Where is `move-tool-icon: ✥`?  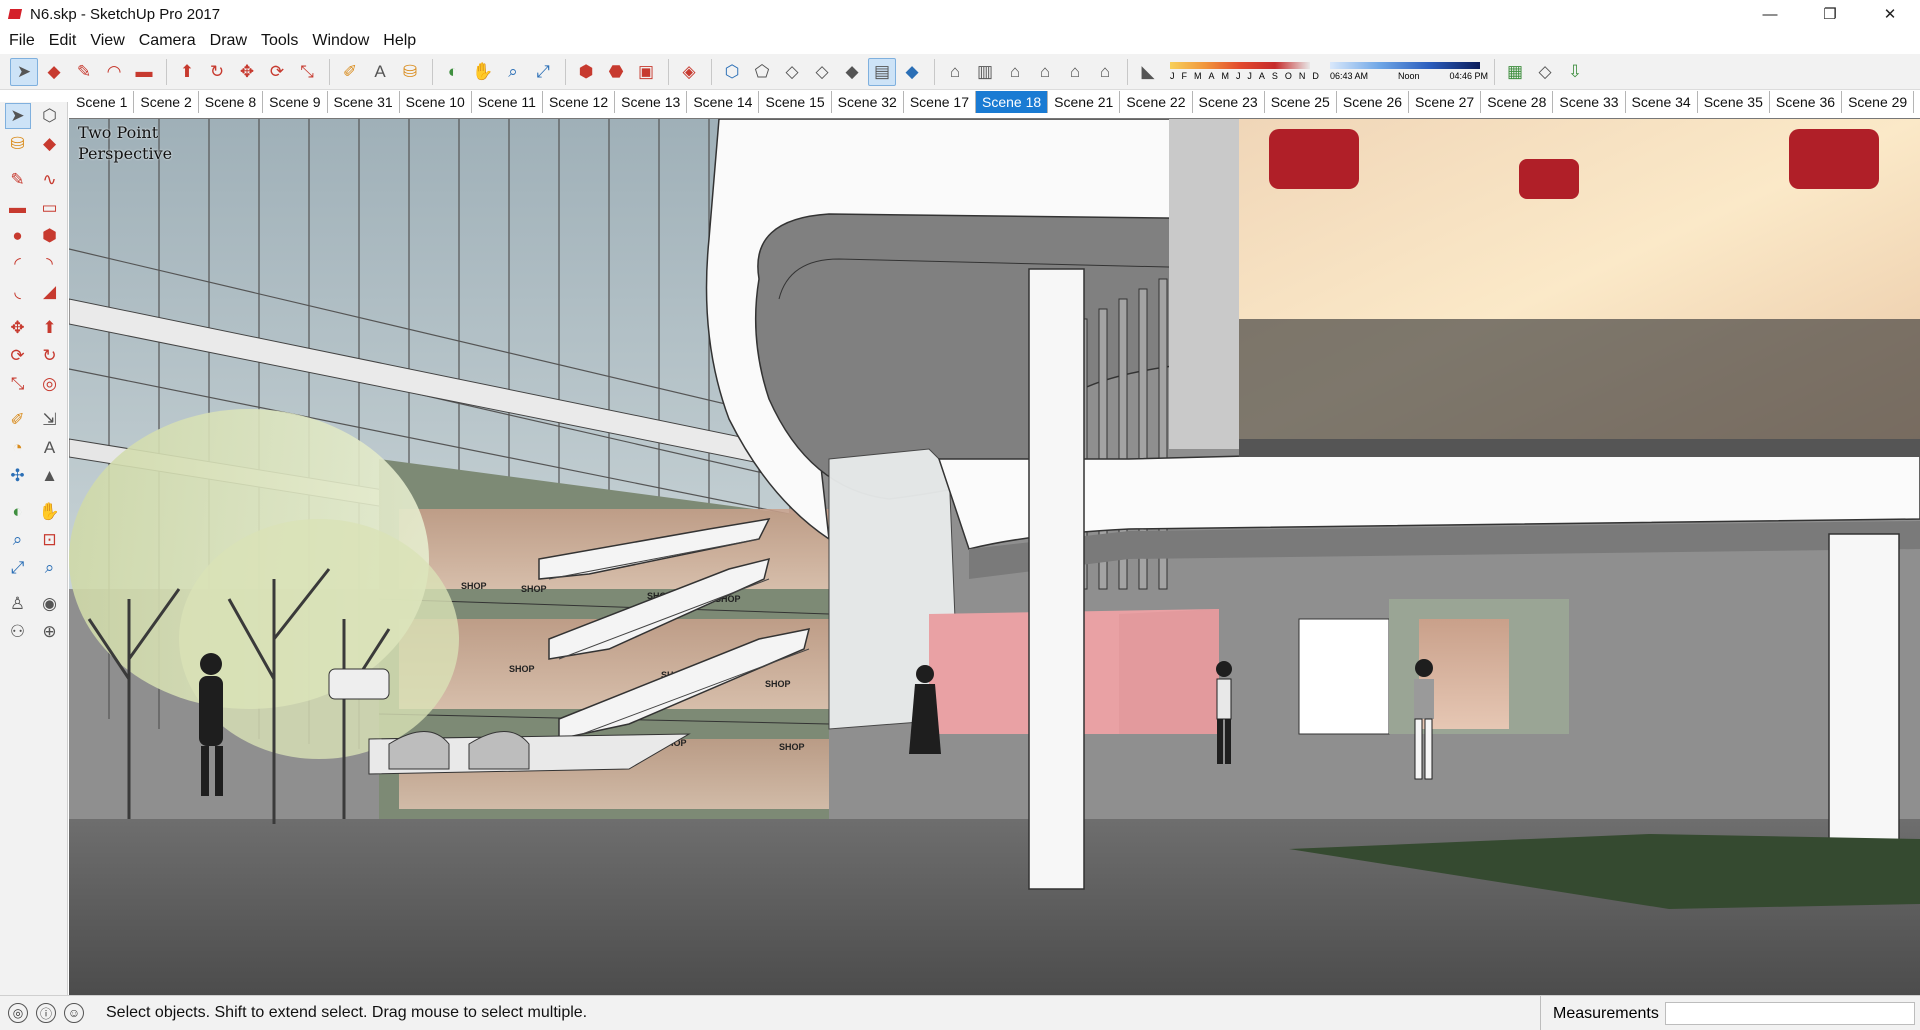
move-tool-icon: ✥ is located at coordinates (247, 72).